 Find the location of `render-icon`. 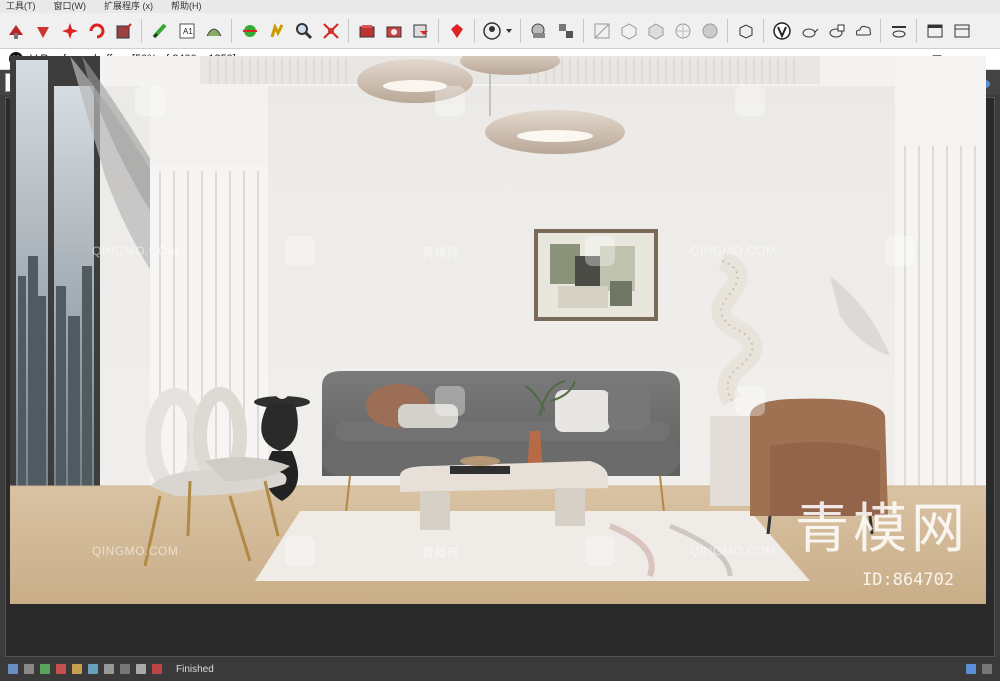

render-icon is located at coordinates (421, 31).